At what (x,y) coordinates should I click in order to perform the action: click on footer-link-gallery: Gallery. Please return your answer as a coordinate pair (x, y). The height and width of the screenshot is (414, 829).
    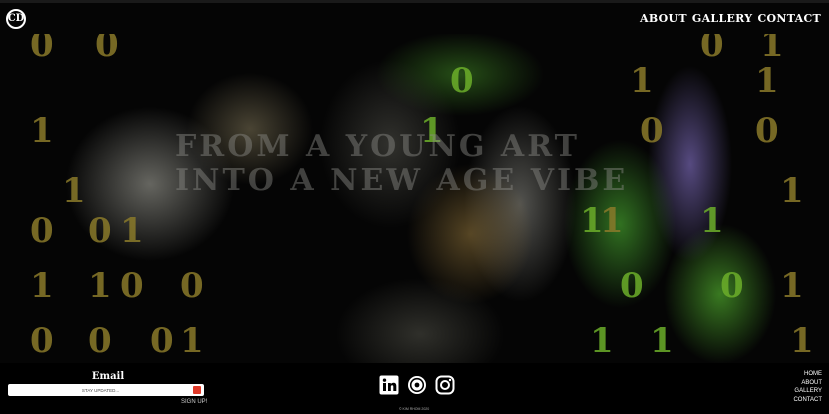
    Looking at the image, I should click on (807, 391).